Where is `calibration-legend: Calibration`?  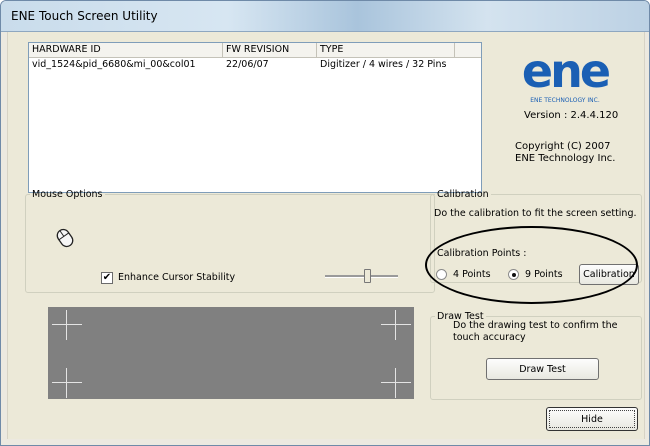 calibration-legend: Calibration is located at coordinates (463, 194).